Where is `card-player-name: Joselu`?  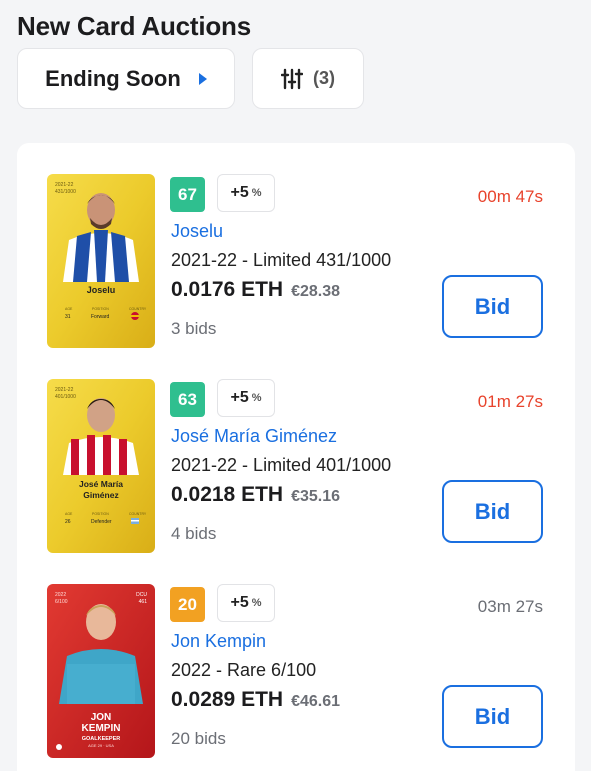
card-player-name: Joselu is located at coordinates (101, 290).